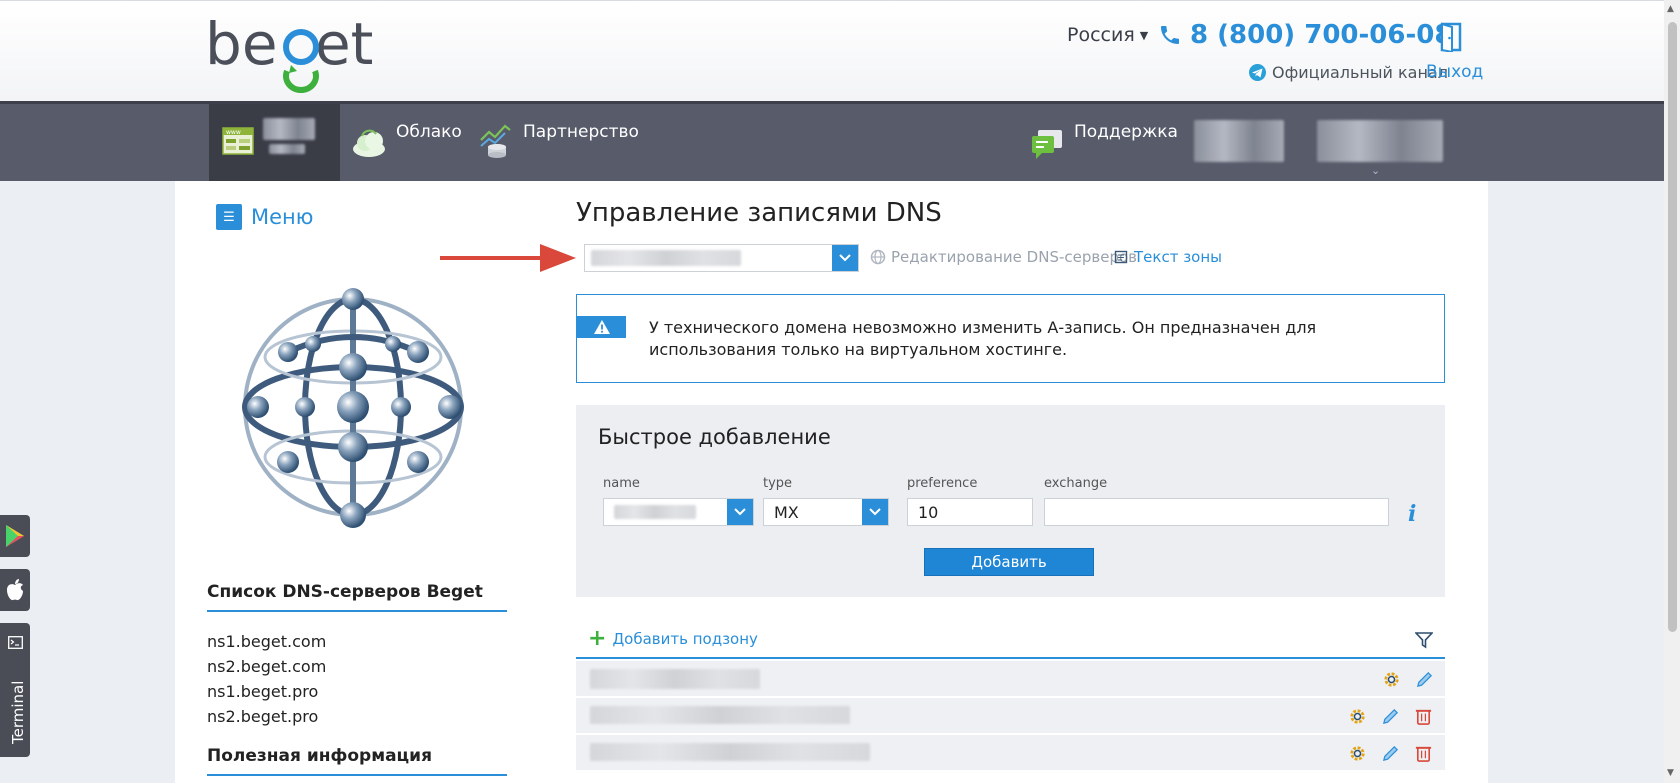 Image resolution: width=1680 pixels, height=783 pixels. Describe the element at coordinates (344, 44) in the screenshot. I see `svg-text: et` at that location.